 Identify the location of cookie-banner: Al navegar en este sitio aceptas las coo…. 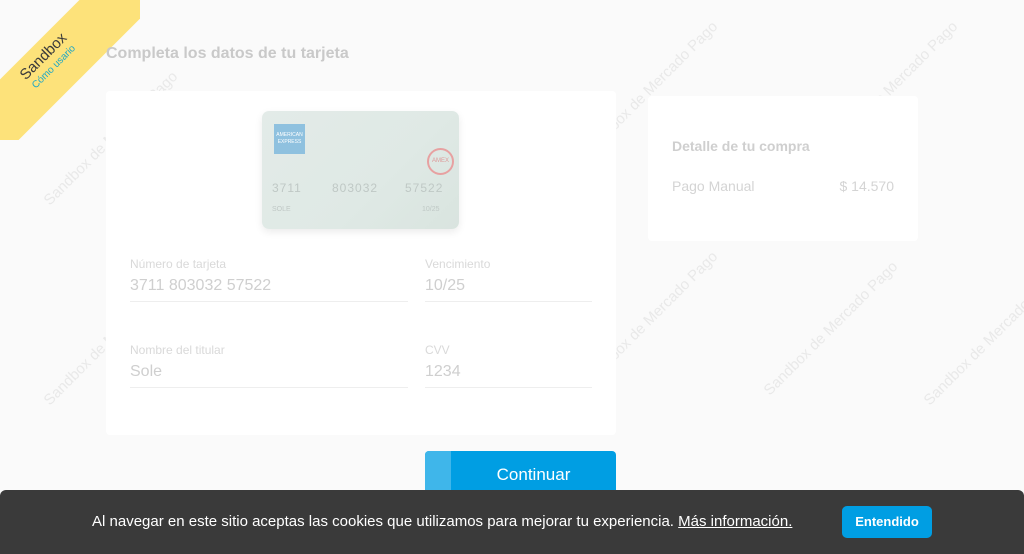
(512, 522).